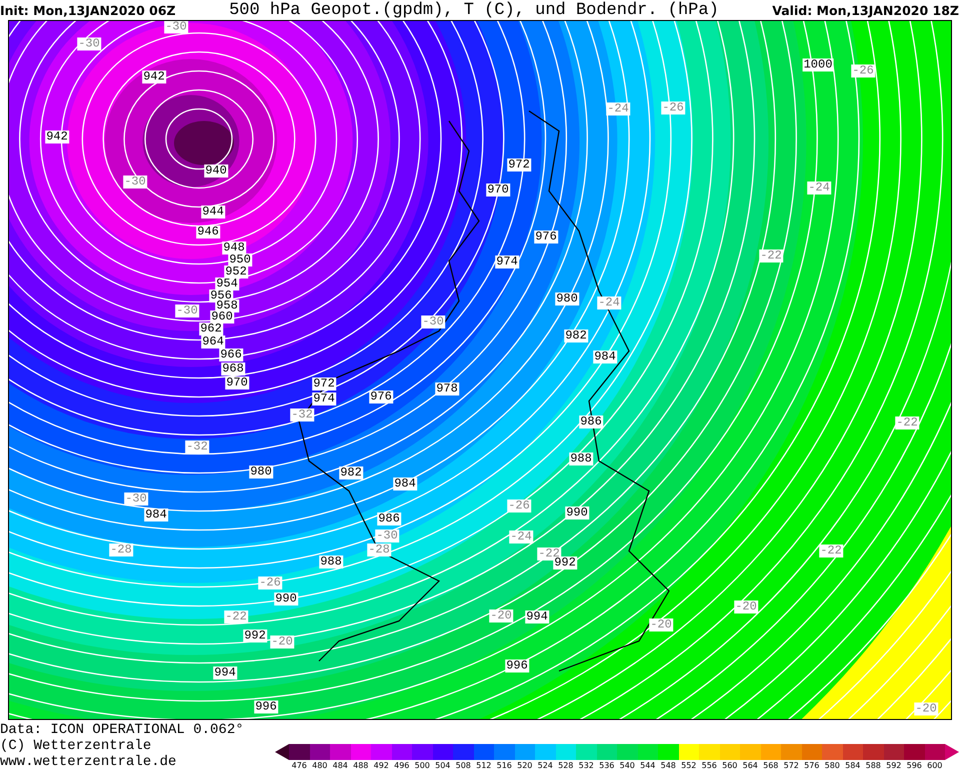 The image size is (959, 770). Describe the element at coordinates (709, 765) in the screenshot. I see `legend-label: 556` at that location.